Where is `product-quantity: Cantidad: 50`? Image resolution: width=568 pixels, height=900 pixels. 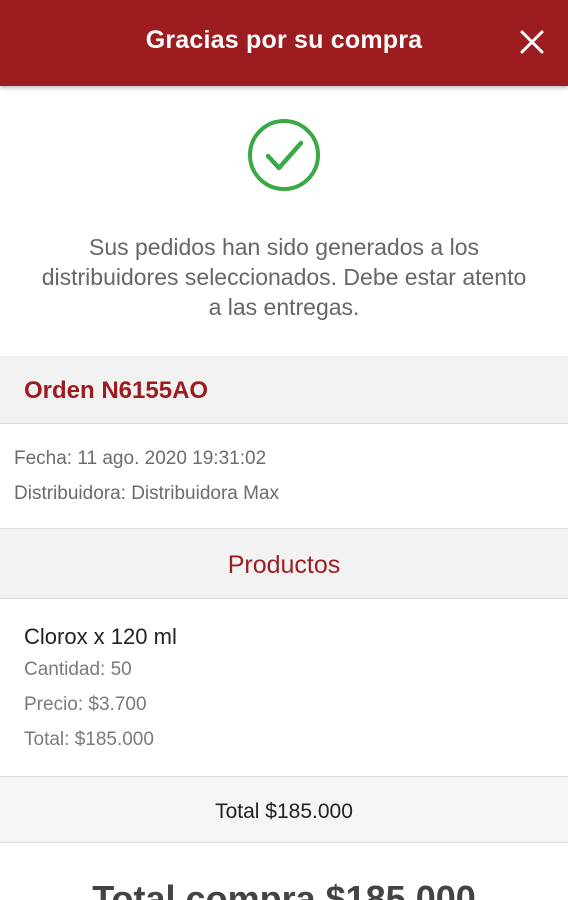
product-quantity: Cantidad: 50 is located at coordinates (78, 669).